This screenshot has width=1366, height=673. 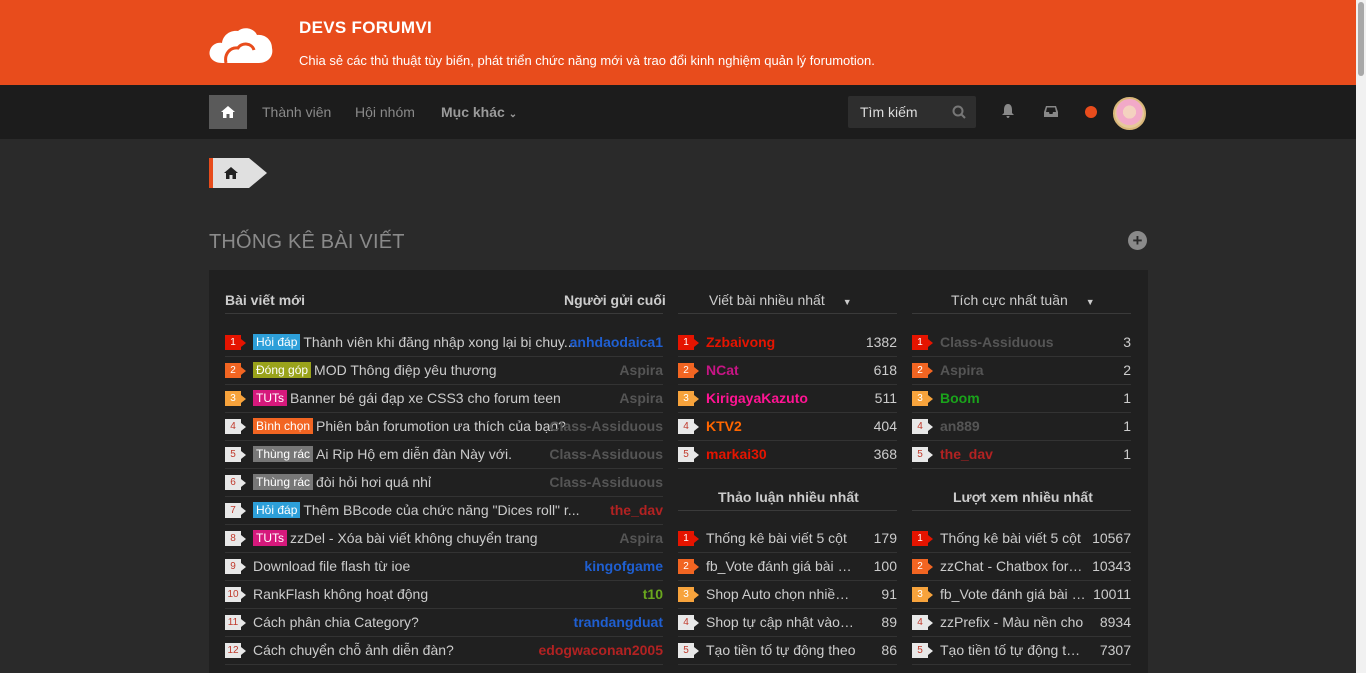 What do you see at coordinates (912, 112) in the screenshot?
I see `search-box: Tìm kiếm` at bounding box center [912, 112].